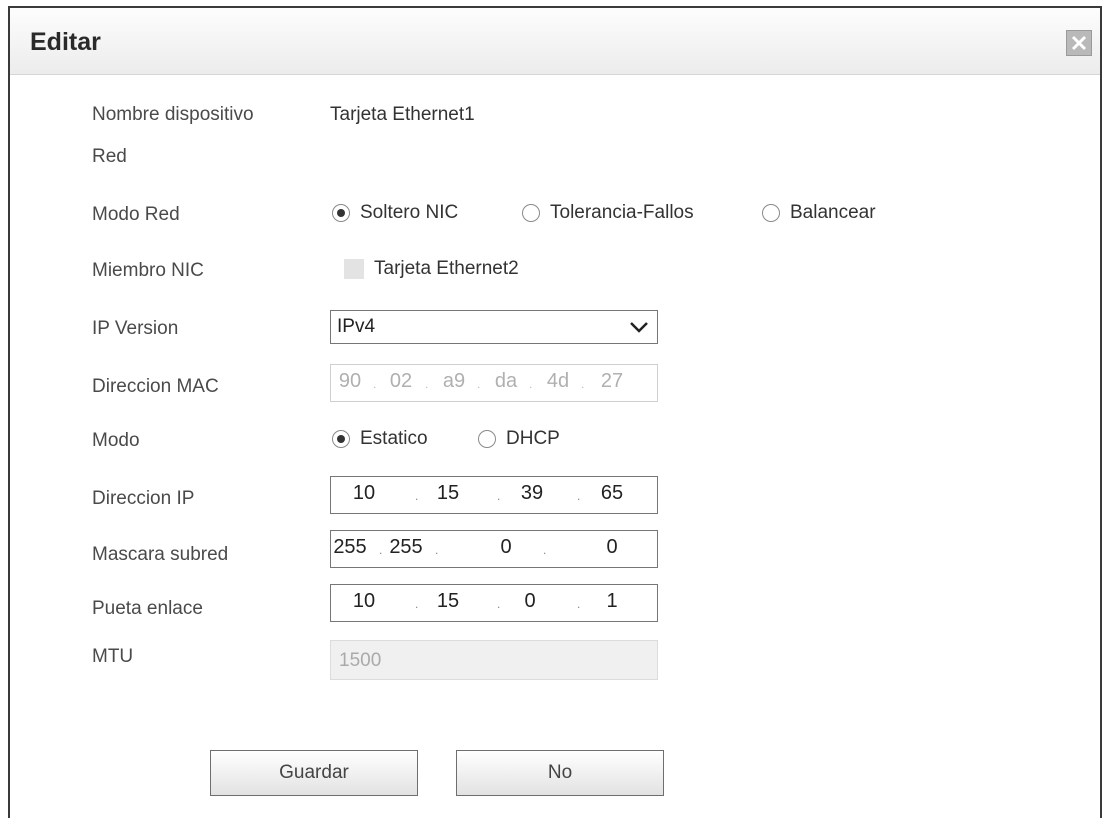 The height and width of the screenshot is (820, 1106). What do you see at coordinates (364, 493) in the screenshot?
I see `ip-octet: 10` at bounding box center [364, 493].